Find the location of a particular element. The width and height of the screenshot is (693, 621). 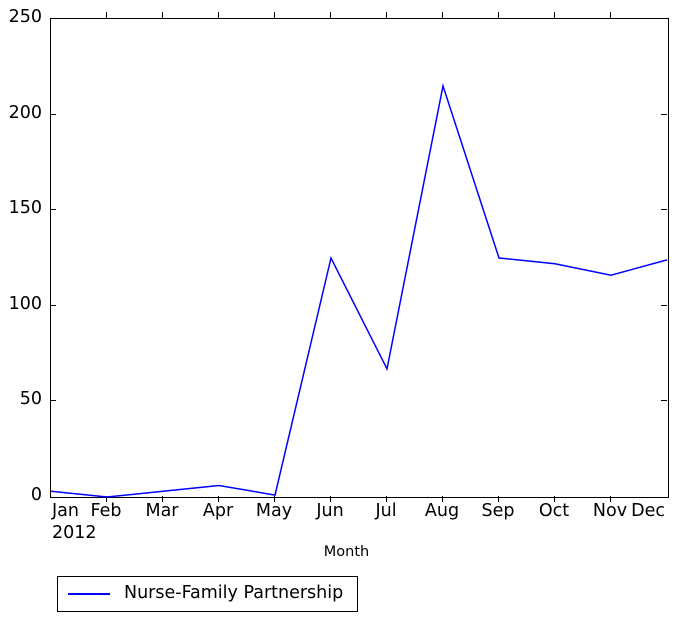

x-axis-year-label: 2012 is located at coordinates (74, 533).